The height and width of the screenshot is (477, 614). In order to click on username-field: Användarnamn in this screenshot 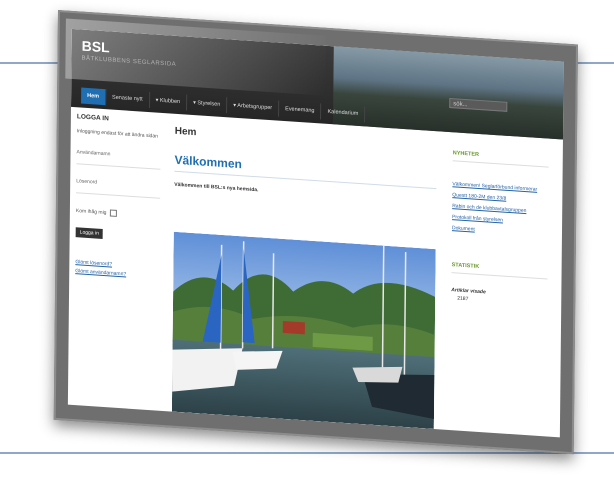, I will do `click(118, 159)`.